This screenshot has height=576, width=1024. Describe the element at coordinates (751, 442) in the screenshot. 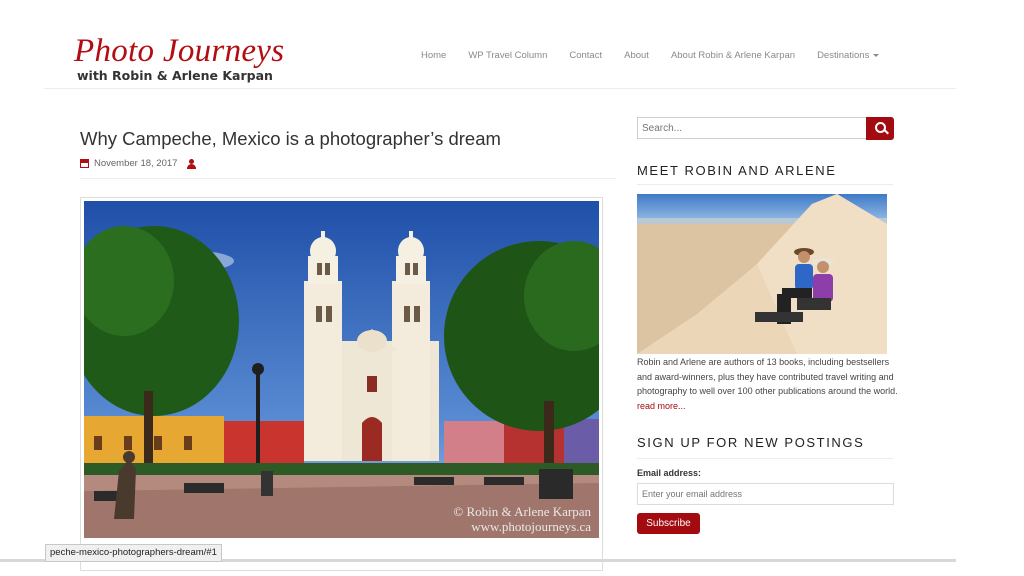

I see `signup-widget-title: SIGN UP FOR NEW POSTINGS` at that location.